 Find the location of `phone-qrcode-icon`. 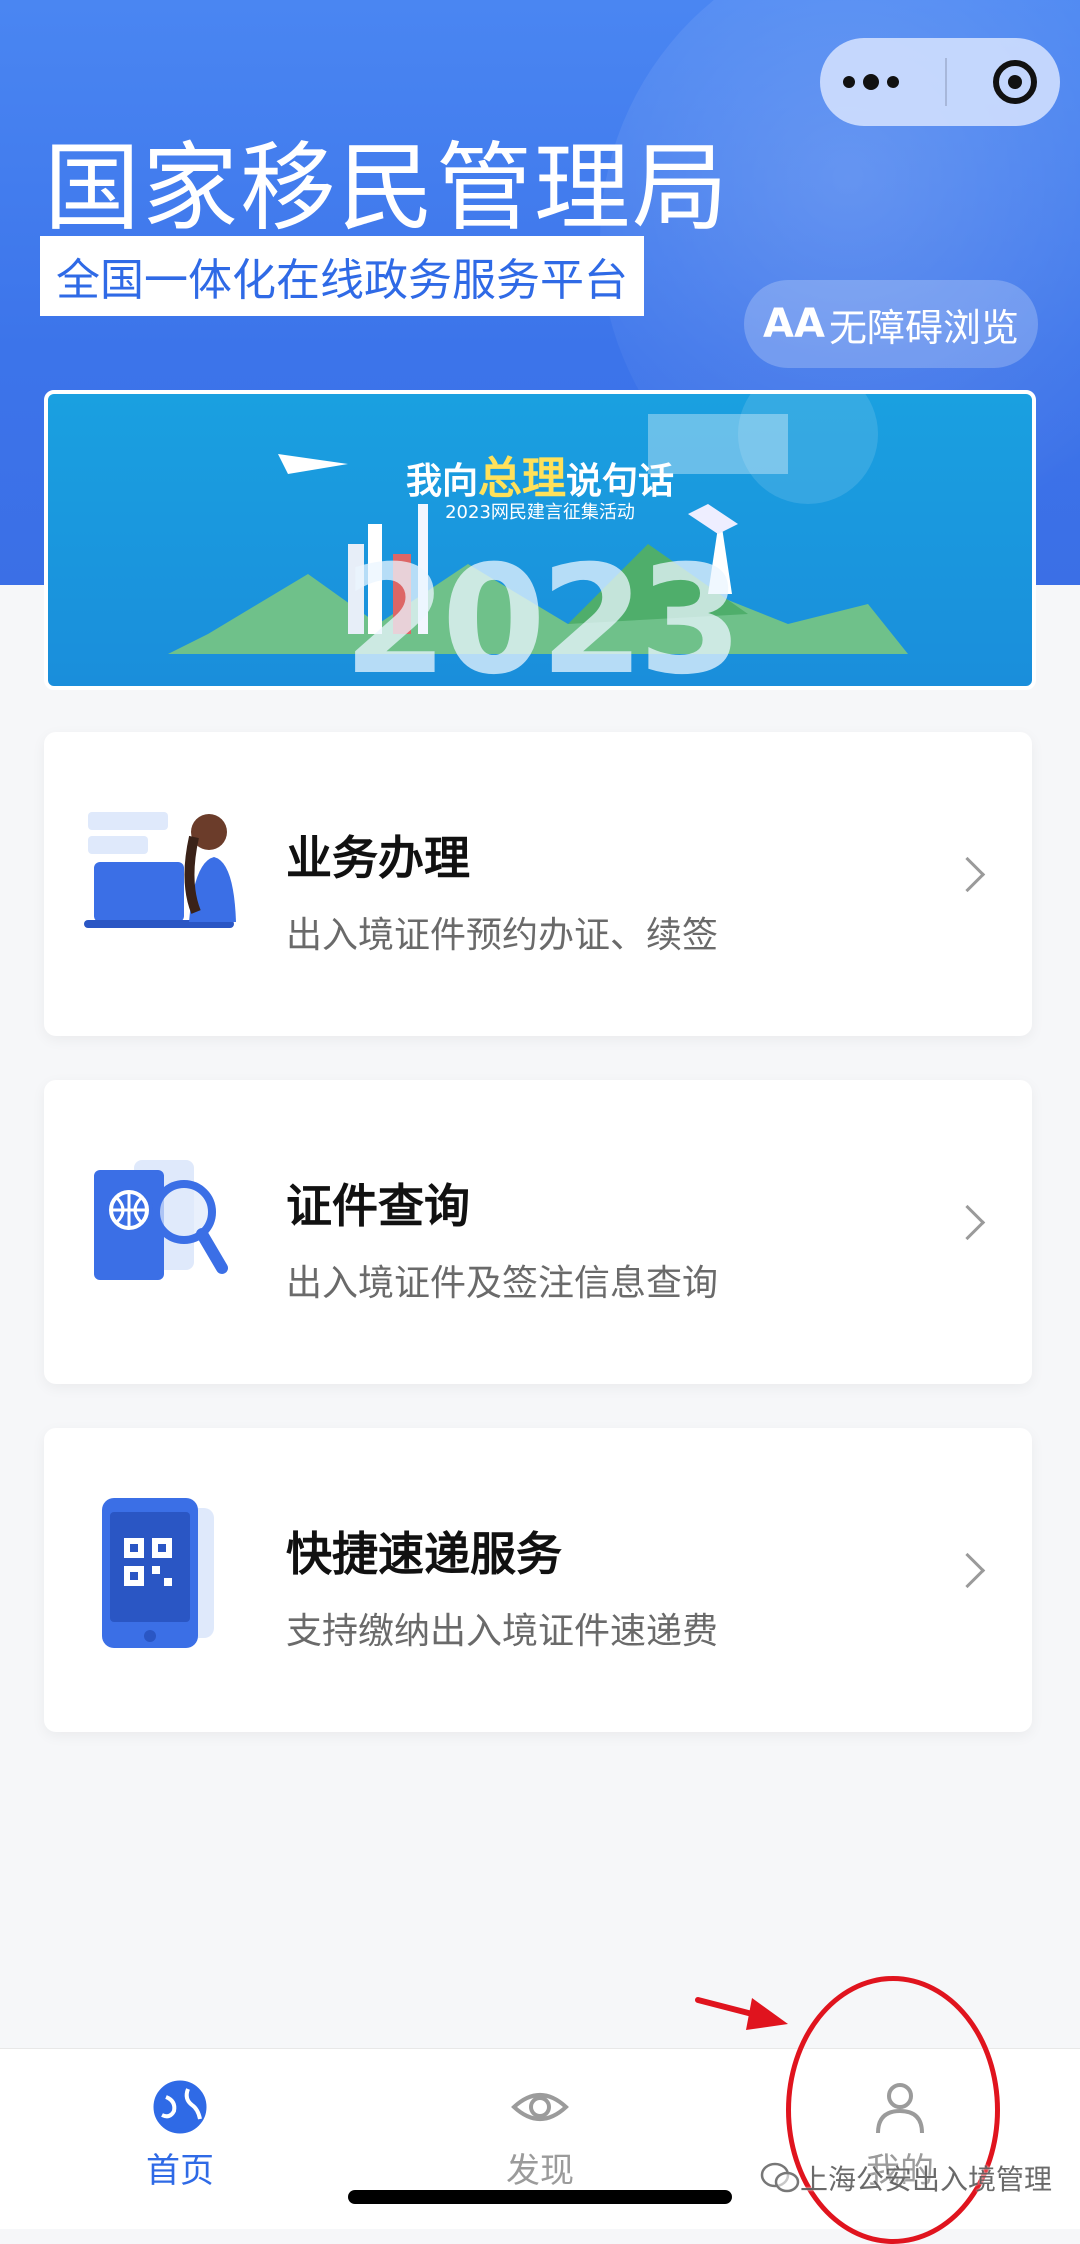

phone-qrcode-icon is located at coordinates (158, 1573).